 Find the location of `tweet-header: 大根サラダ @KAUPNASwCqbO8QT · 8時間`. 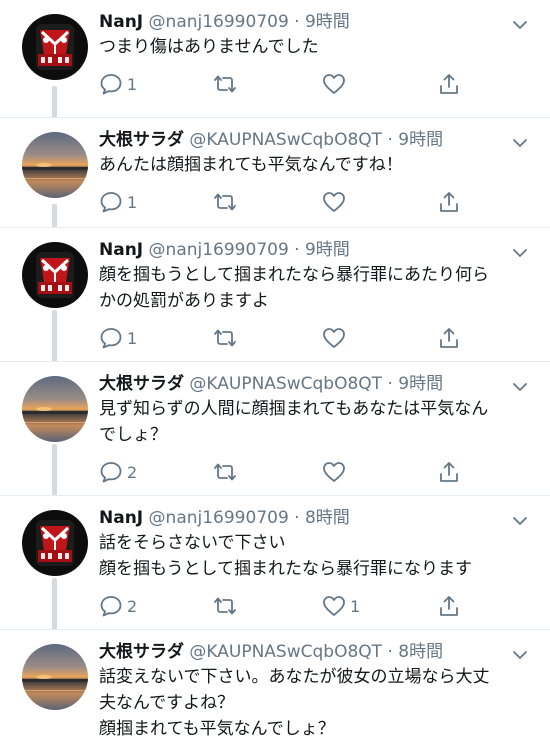

tweet-header: 大根サラダ @KAUPNASwCqbO8QT · 8時間 is located at coordinates (299, 652).